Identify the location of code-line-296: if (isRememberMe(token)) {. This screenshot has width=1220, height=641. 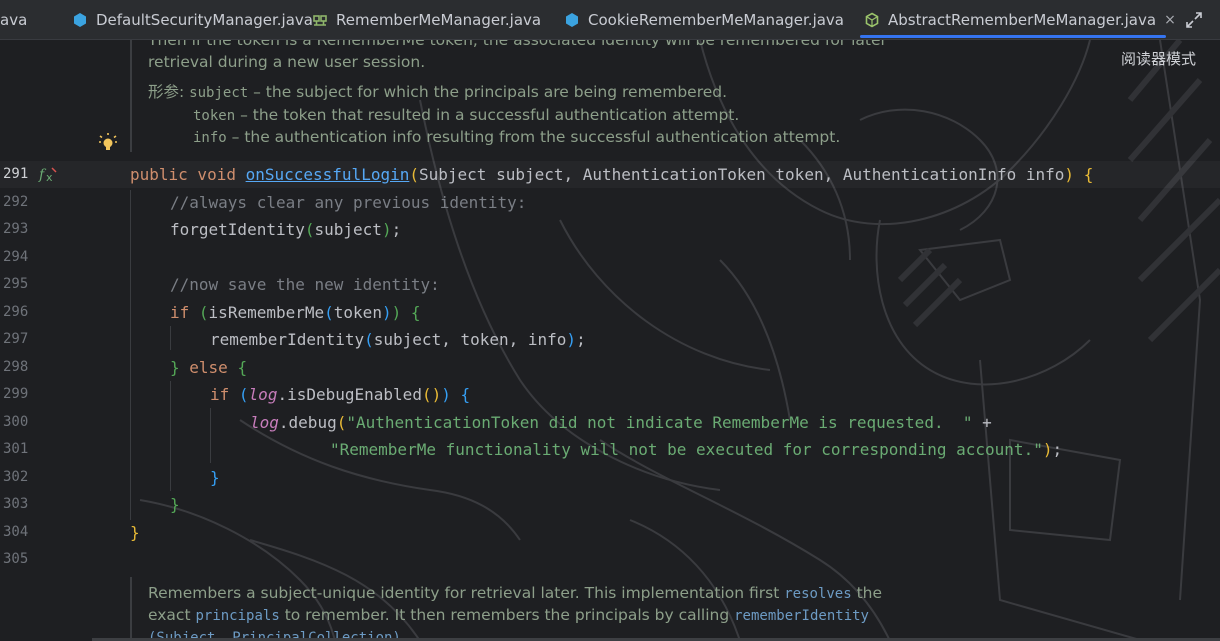
(295, 313).